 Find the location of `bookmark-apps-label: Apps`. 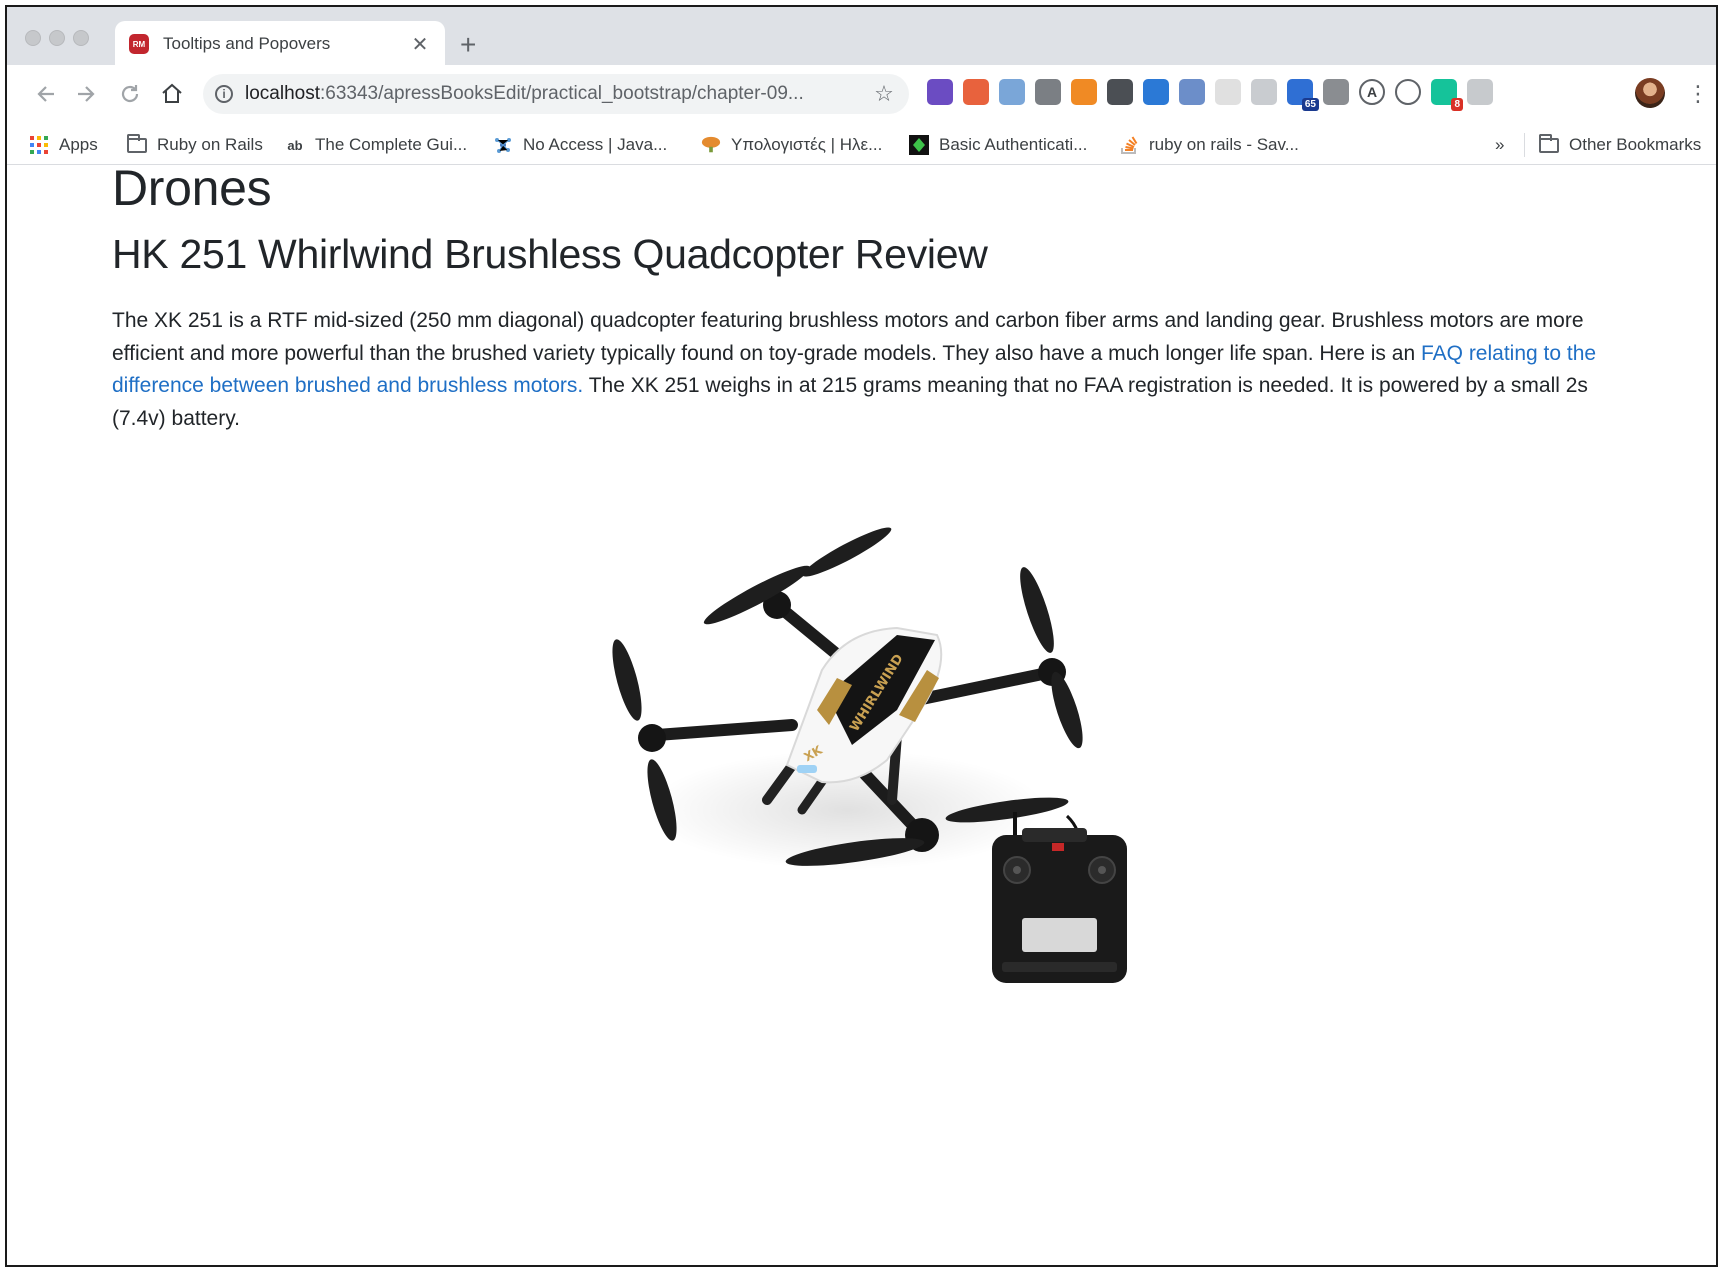

bookmark-apps-label: Apps is located at coordinates (78, 144).